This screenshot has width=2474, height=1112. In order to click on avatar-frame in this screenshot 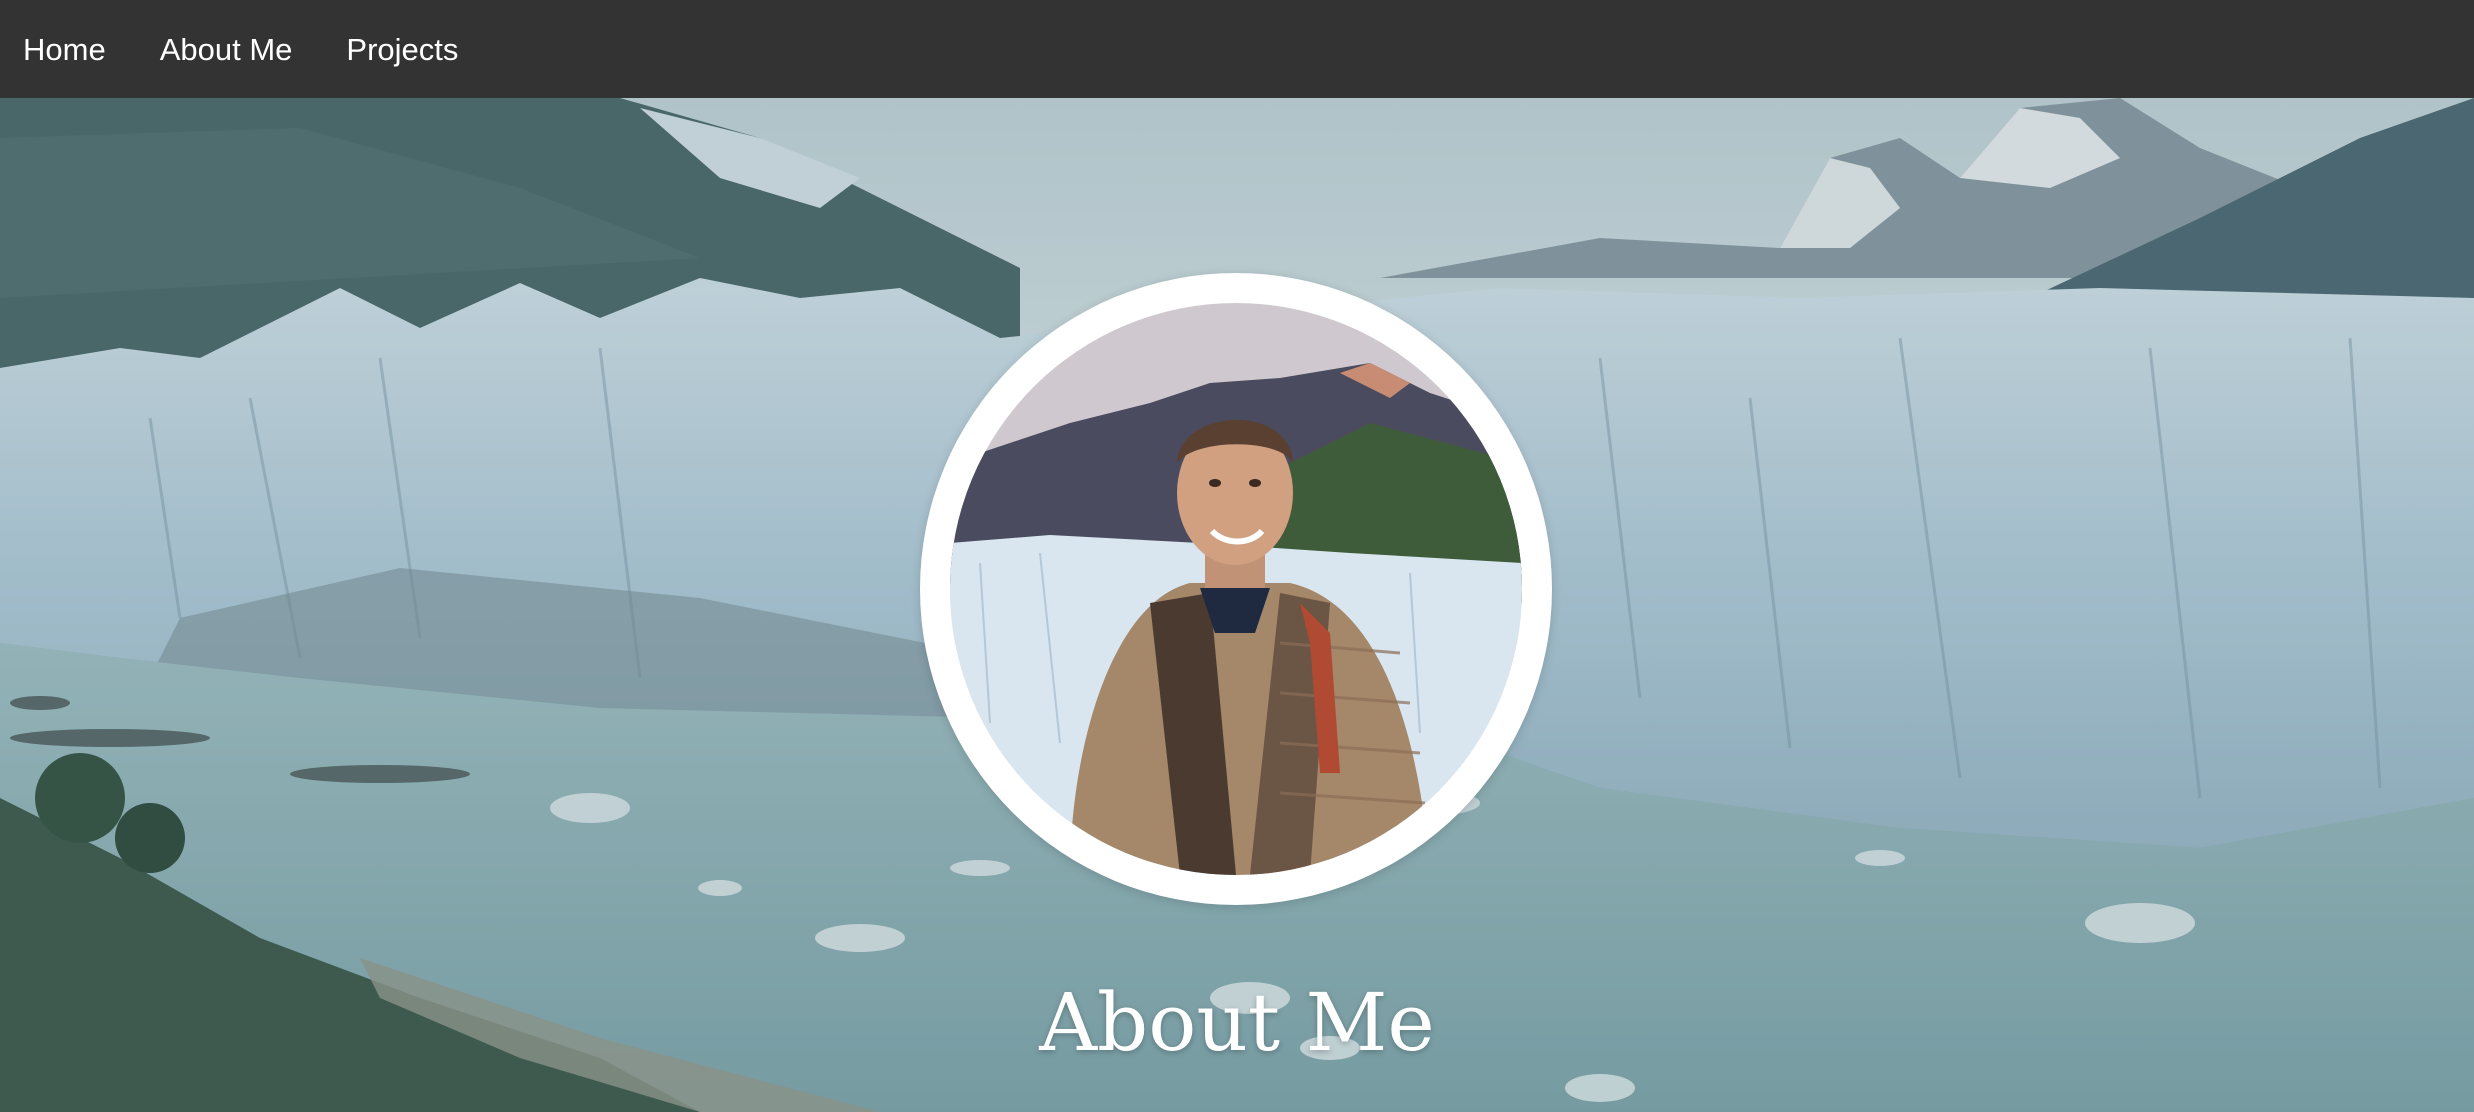, I will do `click(1236, 589)`.